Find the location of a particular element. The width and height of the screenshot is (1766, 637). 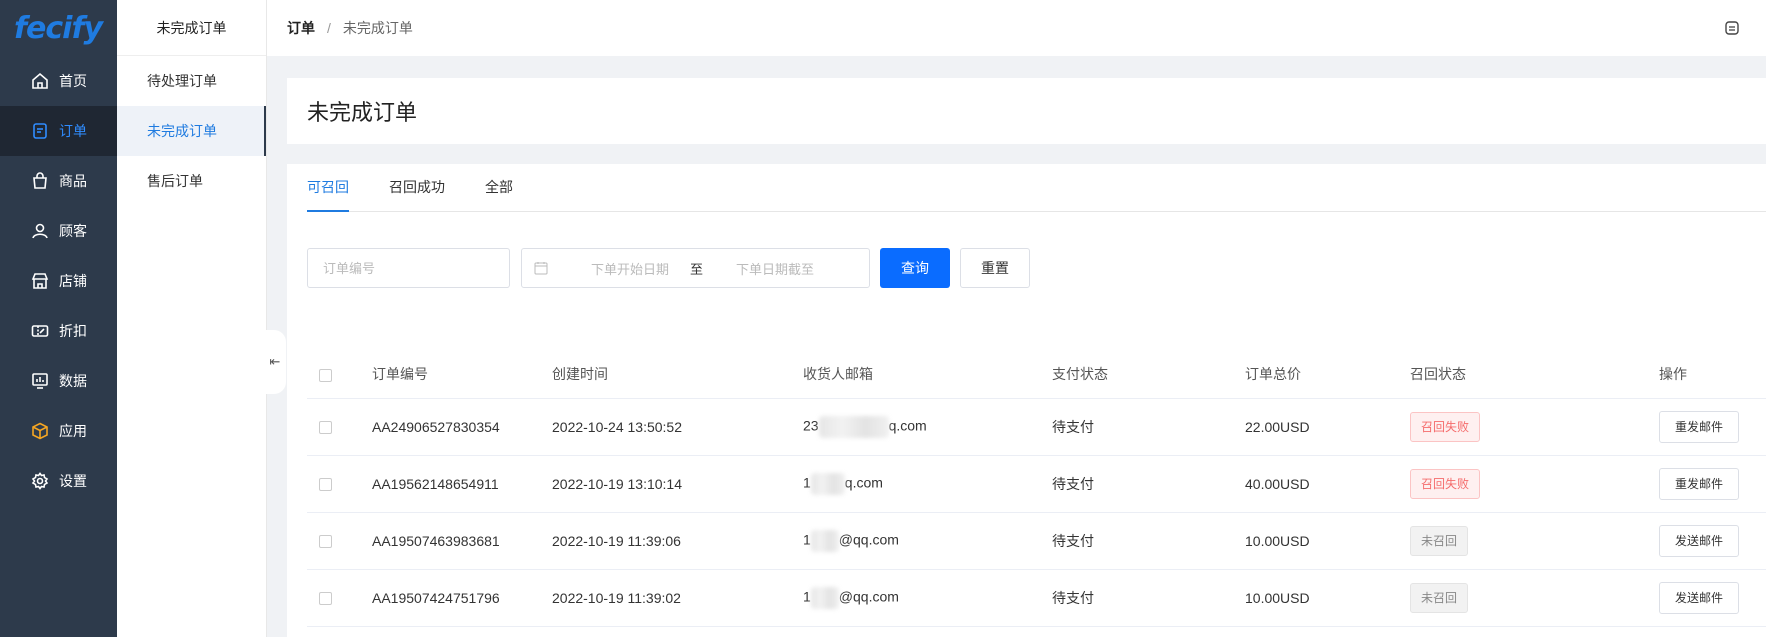

sidebar-item-label: 店铺 is located at coordinates (73, 281).